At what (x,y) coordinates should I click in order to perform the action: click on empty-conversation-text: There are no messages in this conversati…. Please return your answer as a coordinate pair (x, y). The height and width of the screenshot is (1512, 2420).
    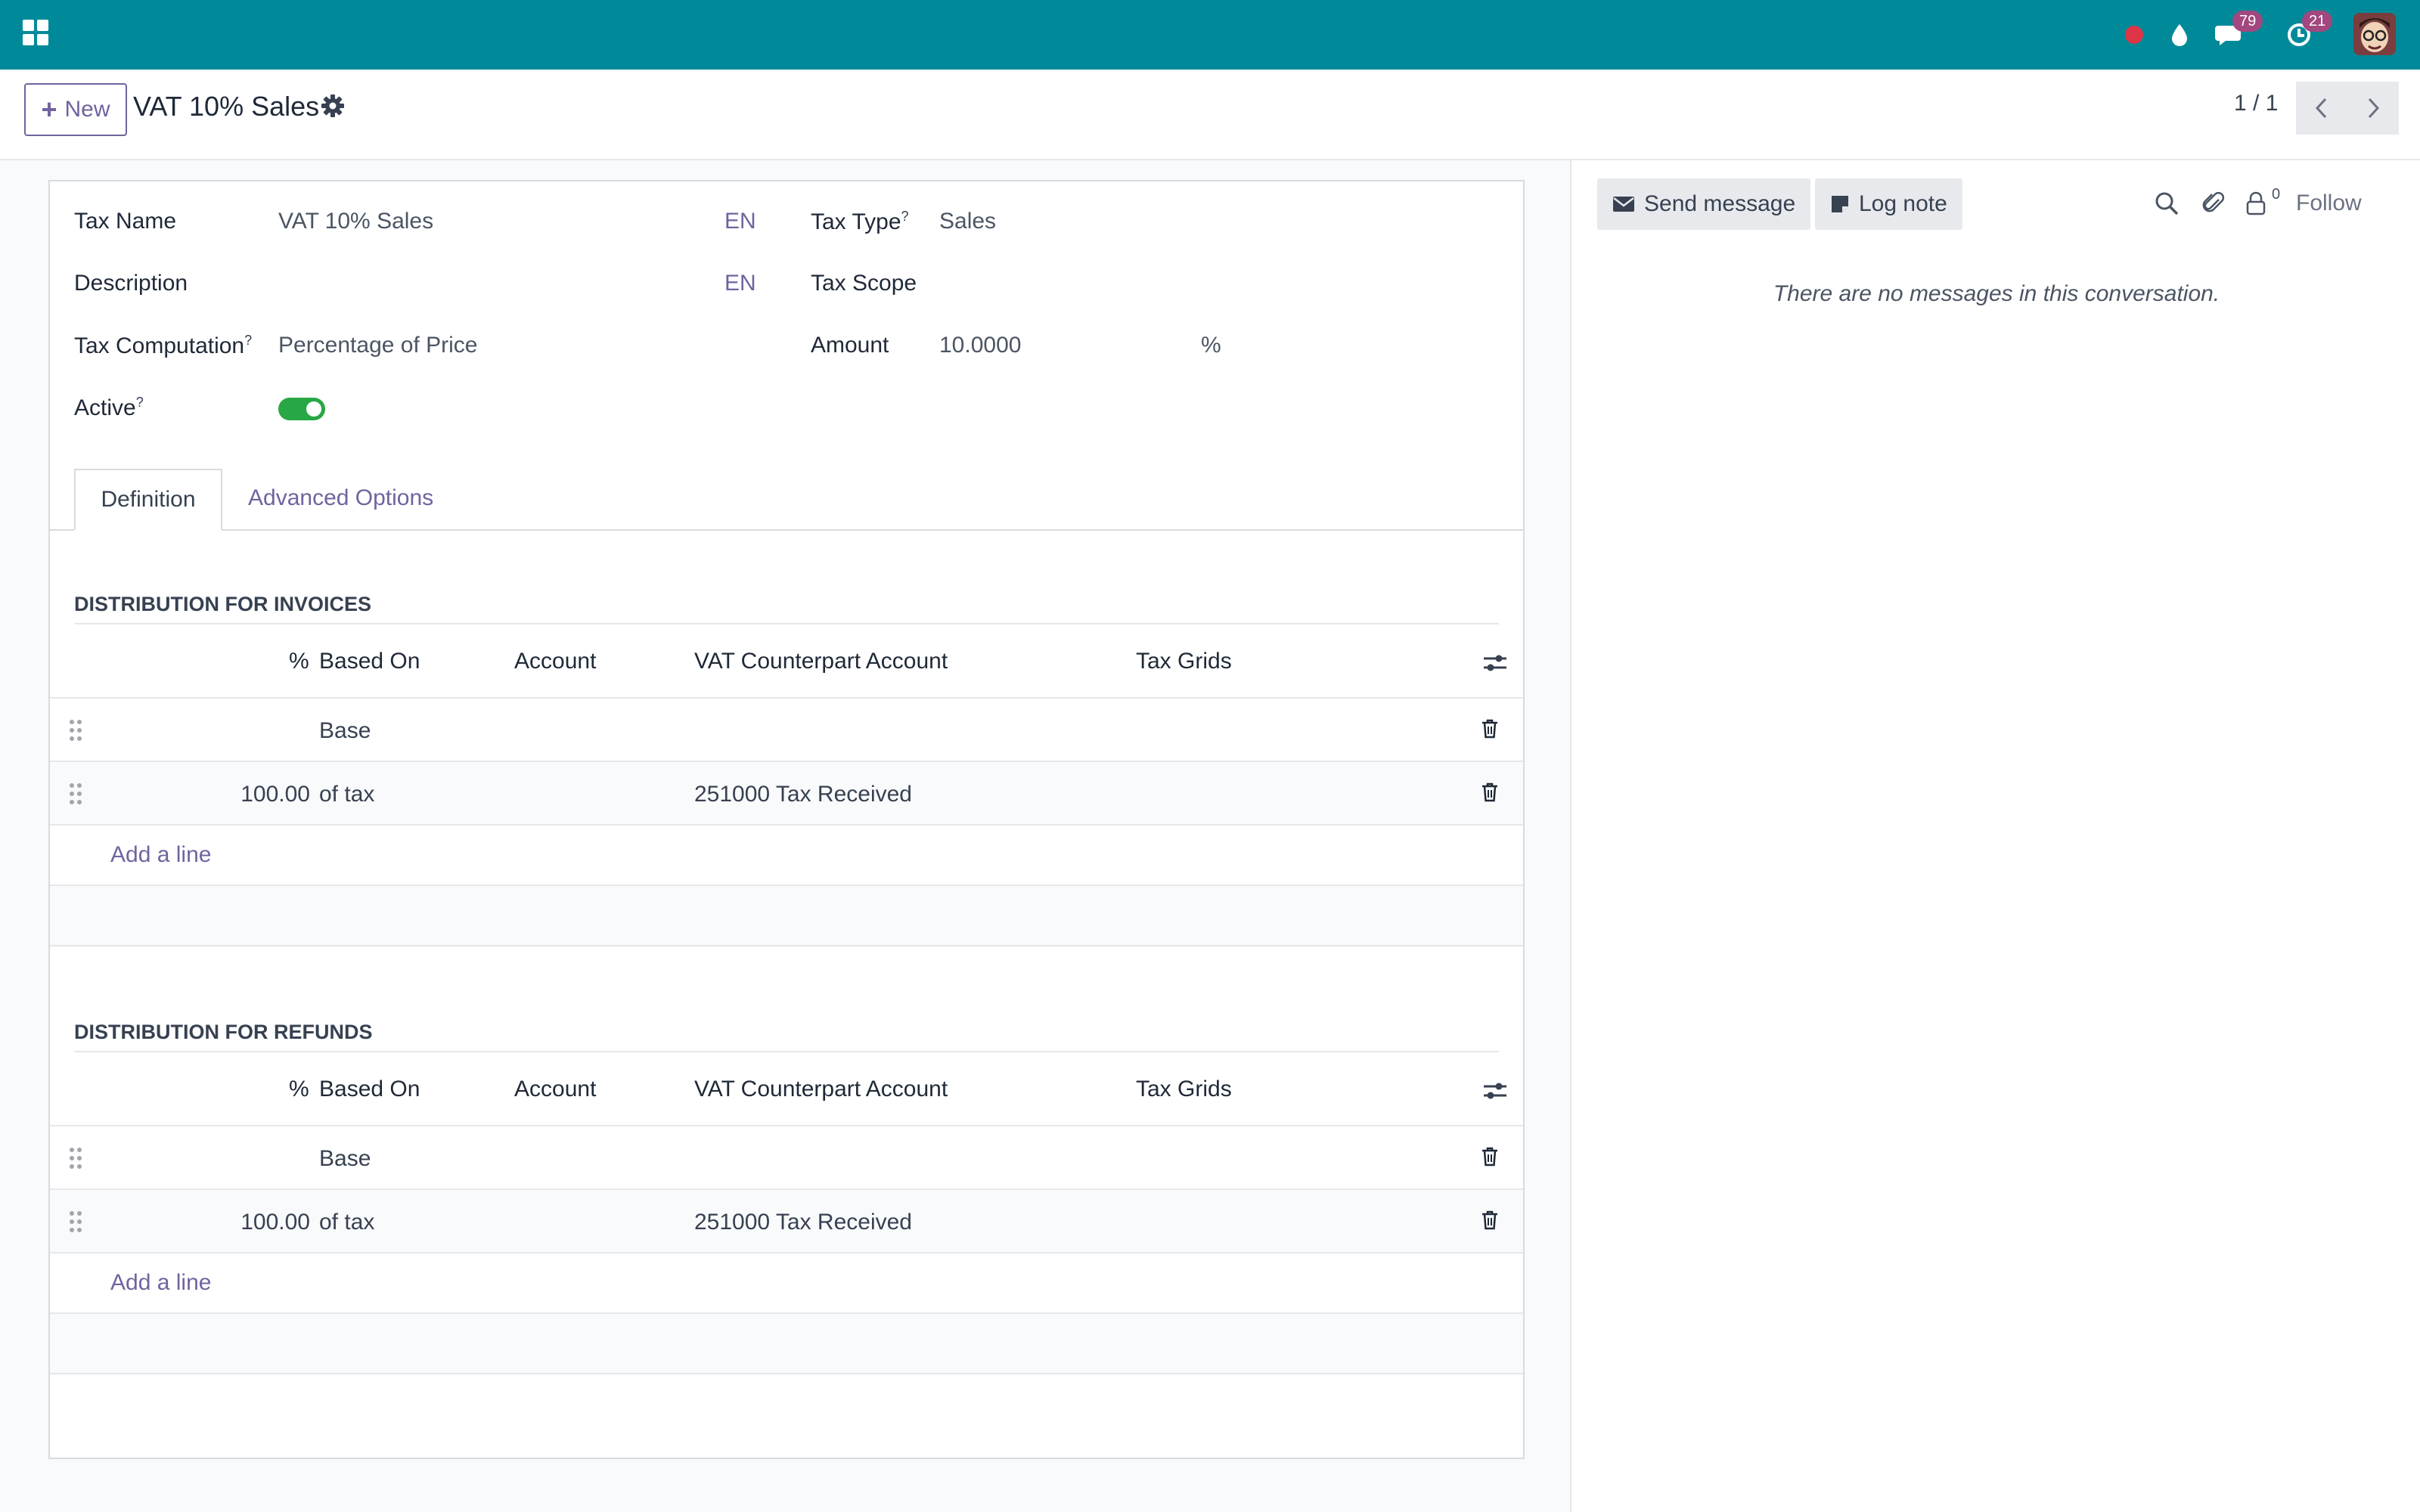
    Looking at the image, I should click on (1996, 293).